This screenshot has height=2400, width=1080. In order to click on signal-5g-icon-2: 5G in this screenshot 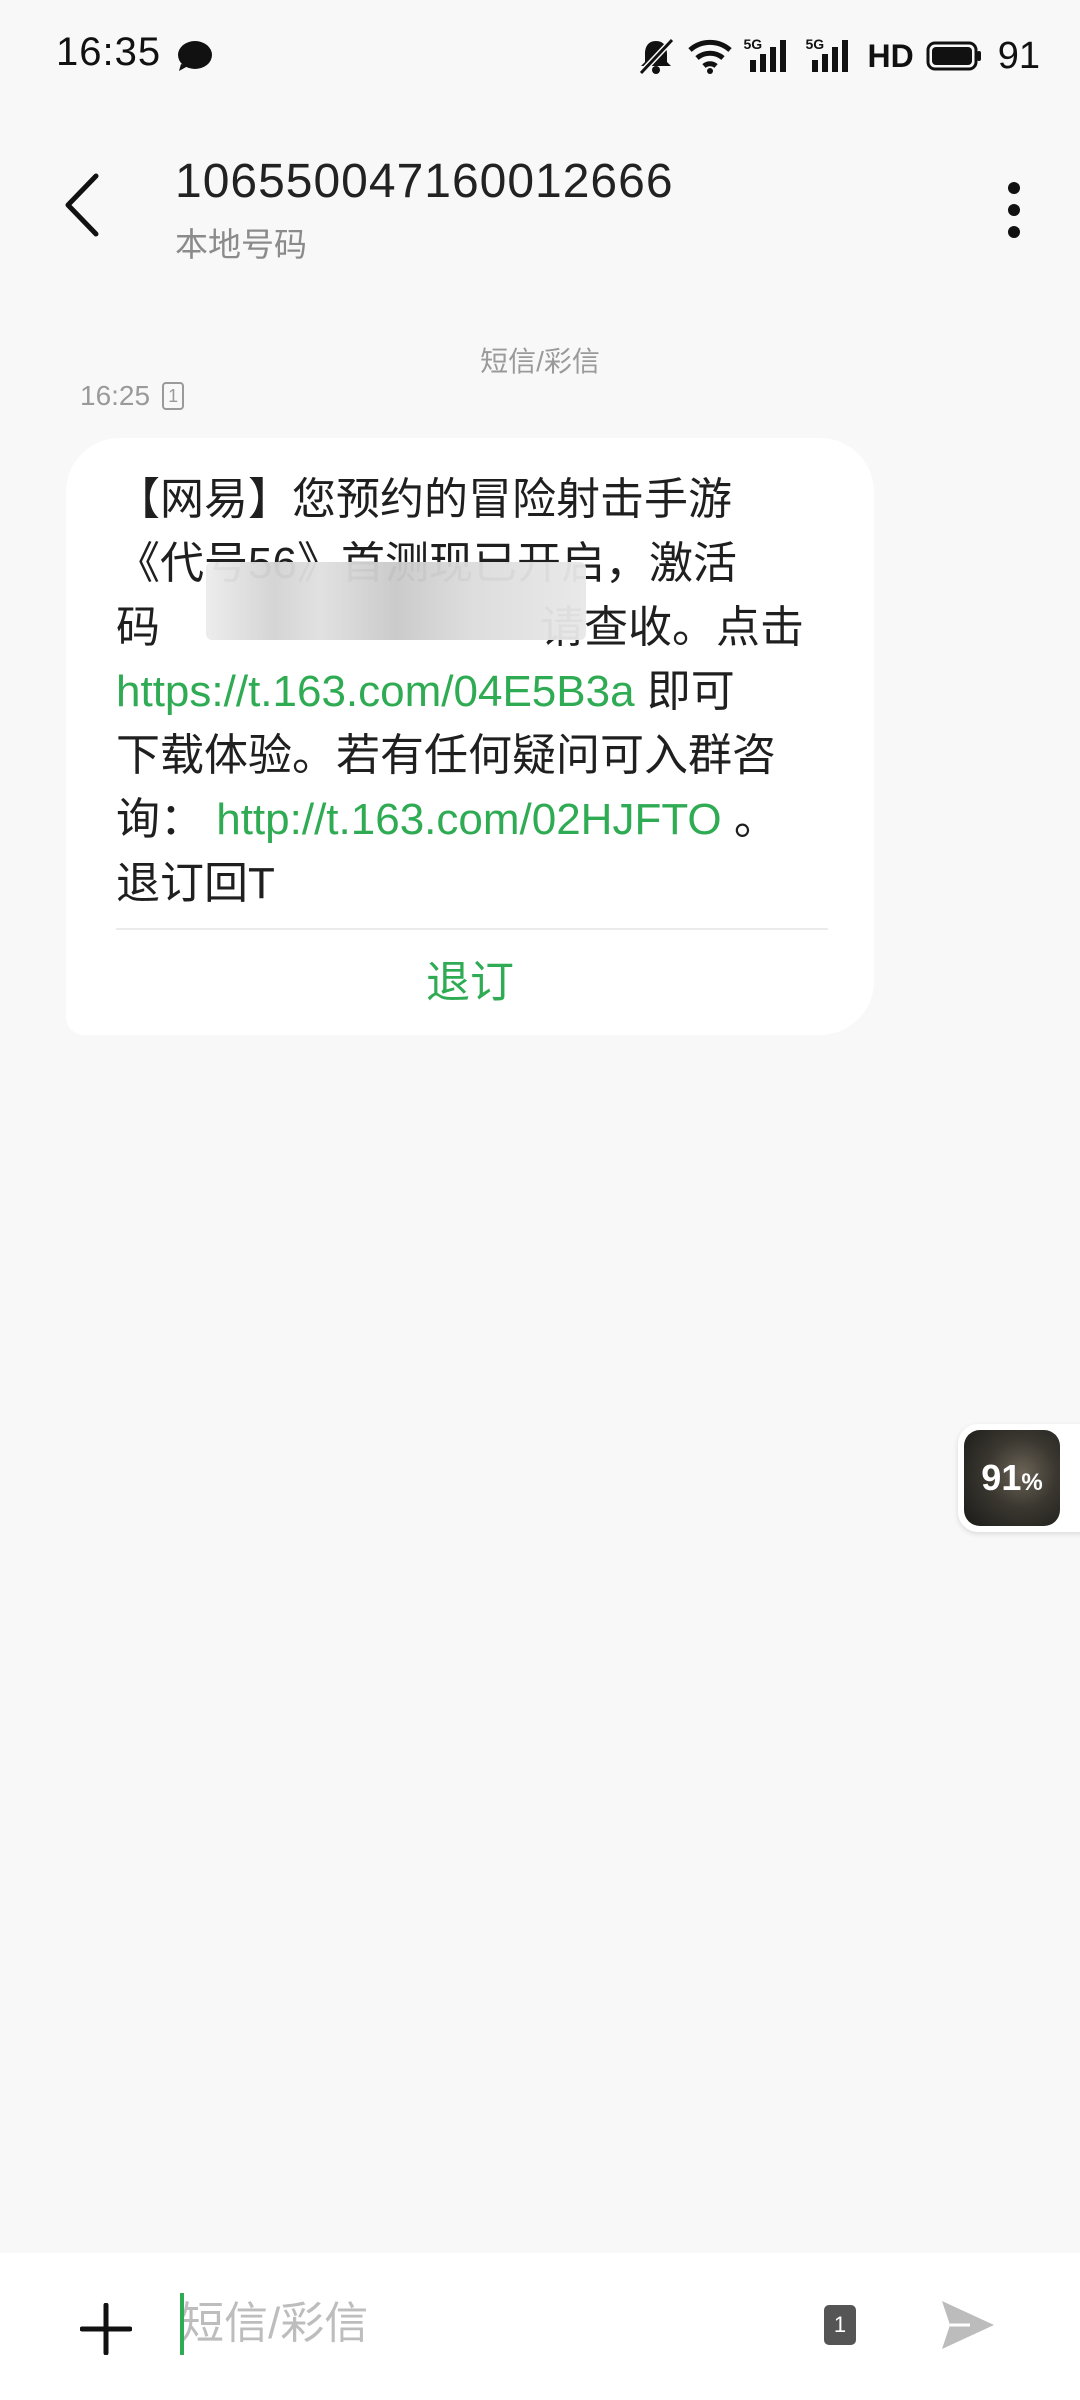, I will do `click(831, 56)`.